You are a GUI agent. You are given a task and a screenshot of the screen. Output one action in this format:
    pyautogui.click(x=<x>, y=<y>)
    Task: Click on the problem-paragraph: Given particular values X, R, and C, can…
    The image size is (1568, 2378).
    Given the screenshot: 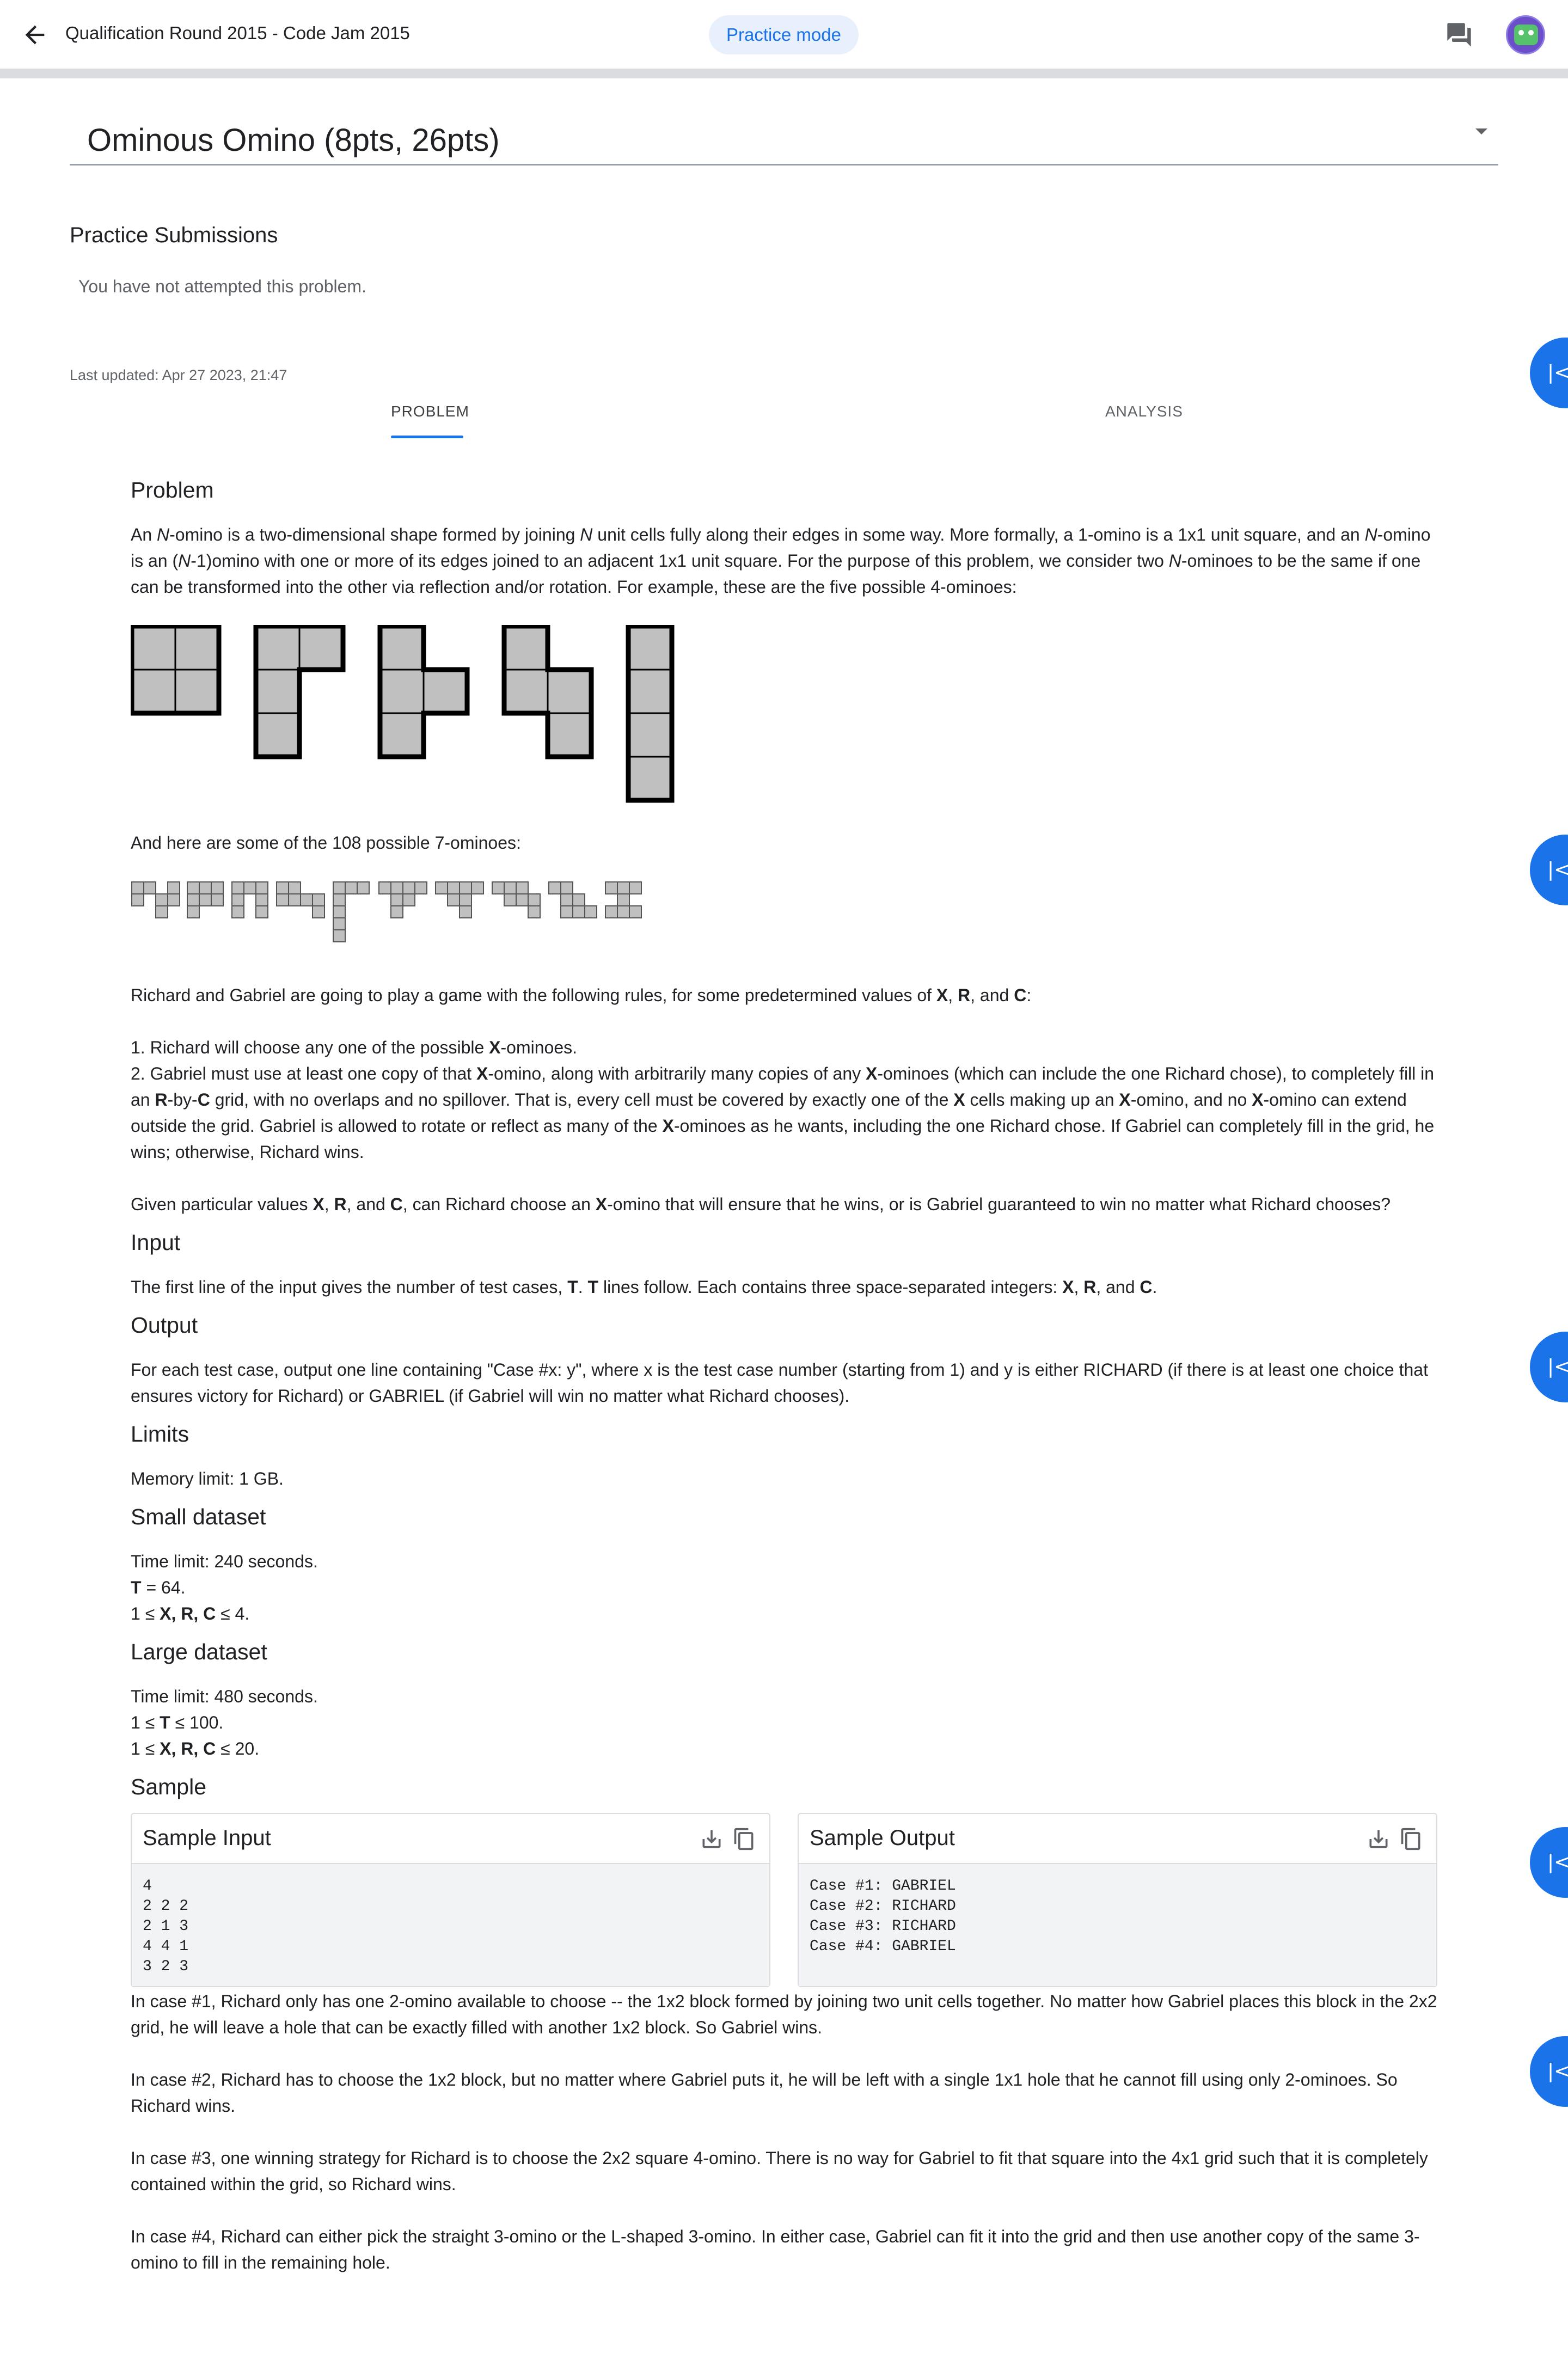 What is the action you would take?
    pyautogui.click(x=761, y=1204)
    